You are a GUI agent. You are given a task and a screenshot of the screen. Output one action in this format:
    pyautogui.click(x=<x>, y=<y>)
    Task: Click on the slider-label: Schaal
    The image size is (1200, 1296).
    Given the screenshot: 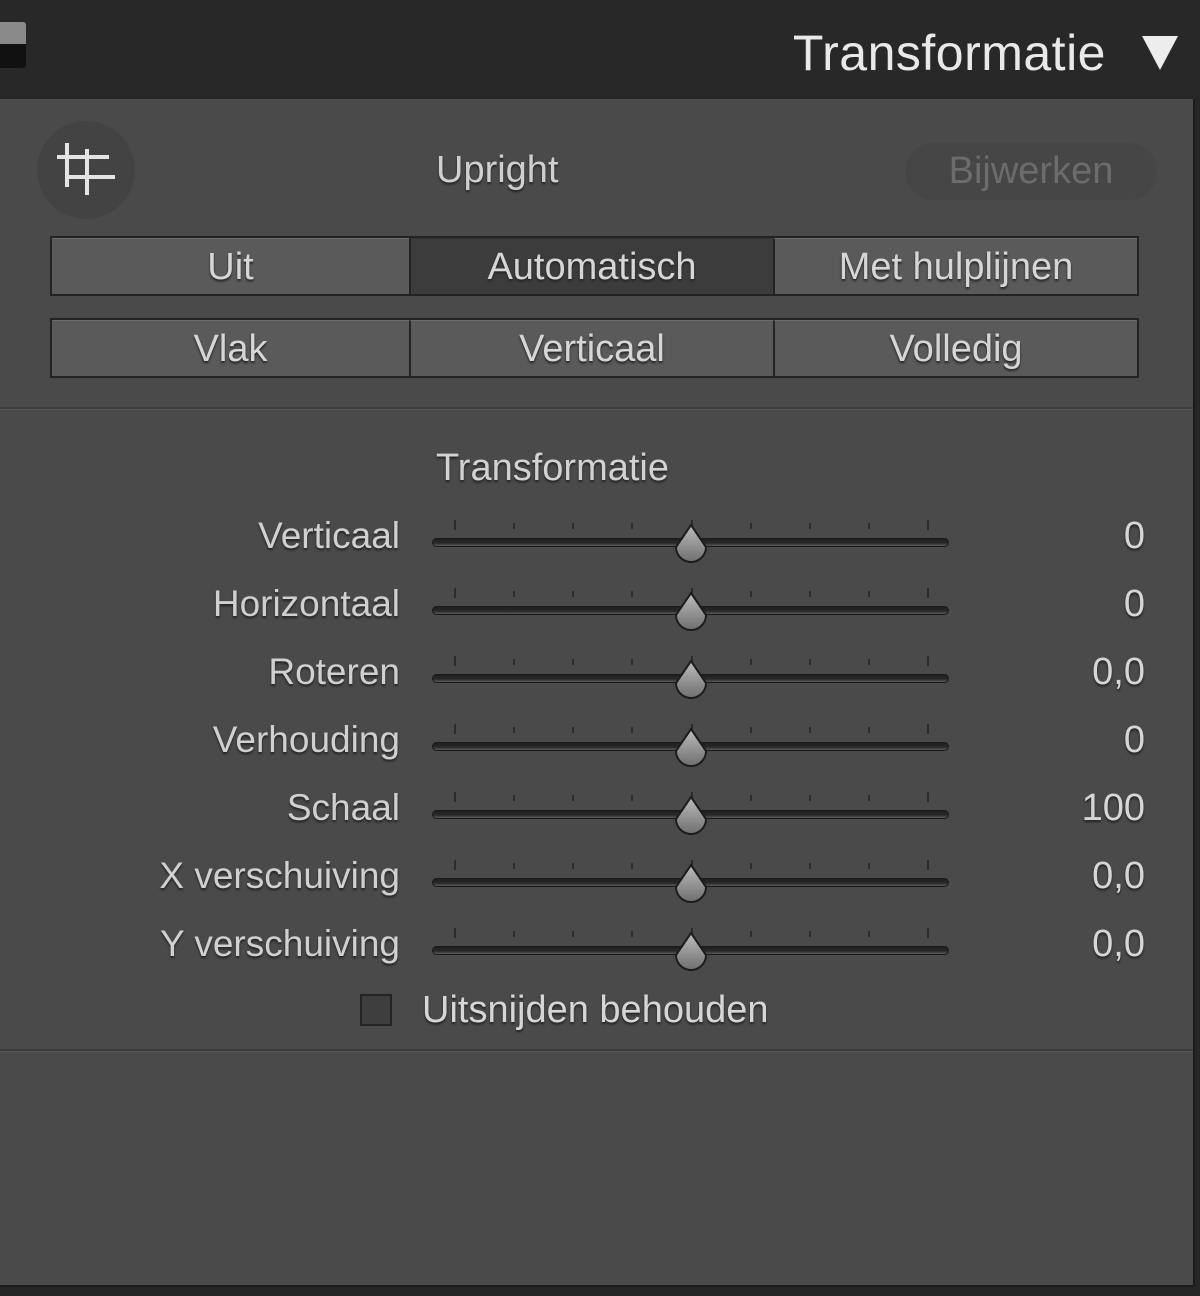 What is the action you would take?
    pyautogui.click(x=343, y=807)
    